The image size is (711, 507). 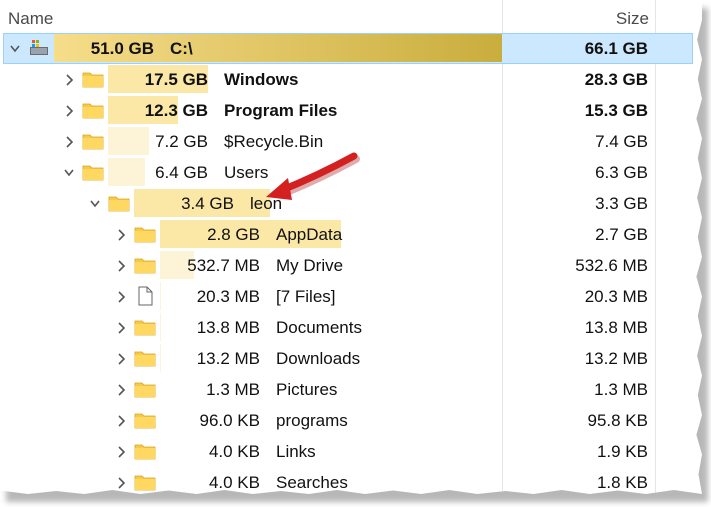 I want to click on item-name: AppData, so click(x=309, y=234).